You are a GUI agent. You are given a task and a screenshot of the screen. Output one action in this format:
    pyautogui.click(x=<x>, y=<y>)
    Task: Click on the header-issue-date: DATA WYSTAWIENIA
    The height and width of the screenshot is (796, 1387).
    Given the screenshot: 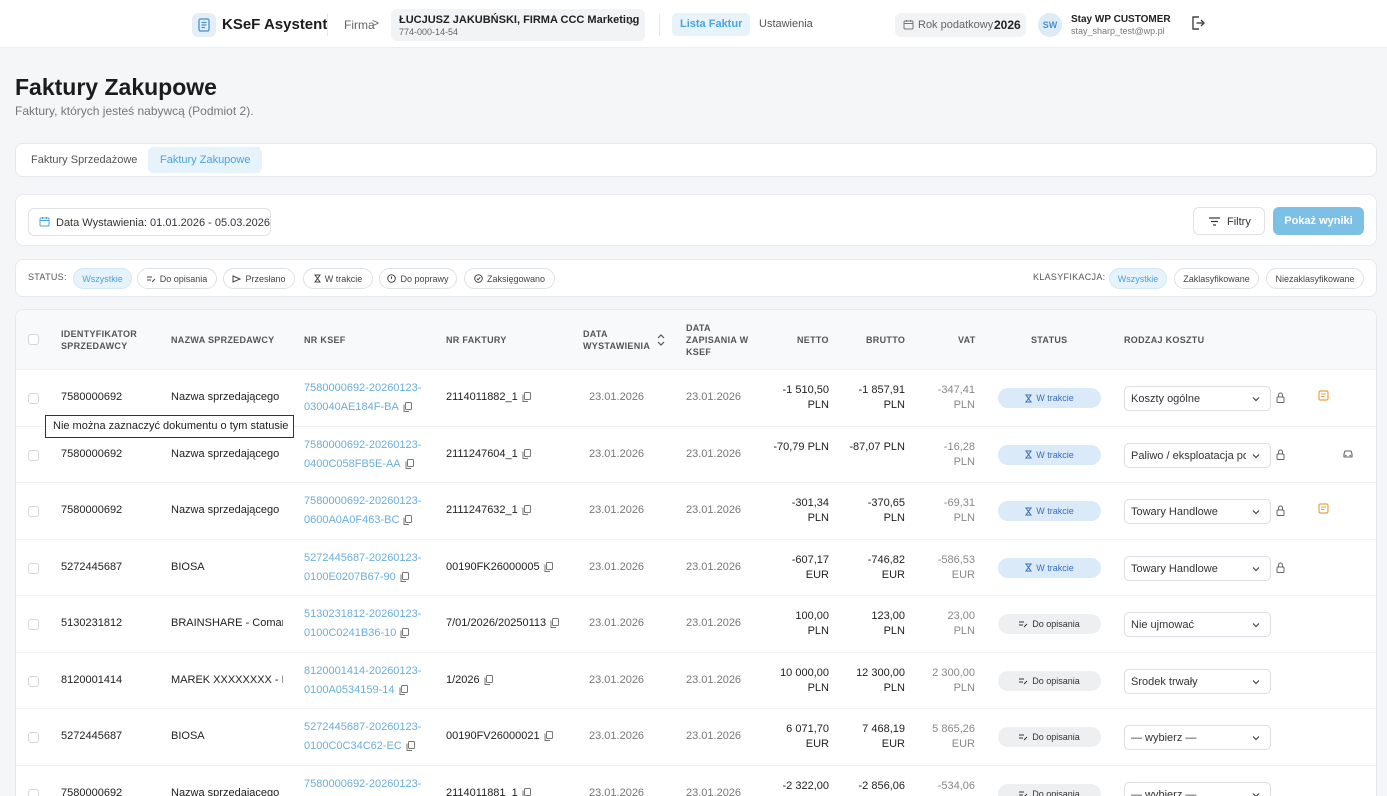 What is the action you would take?
    pyautogui.click(x=616, y=340)
    